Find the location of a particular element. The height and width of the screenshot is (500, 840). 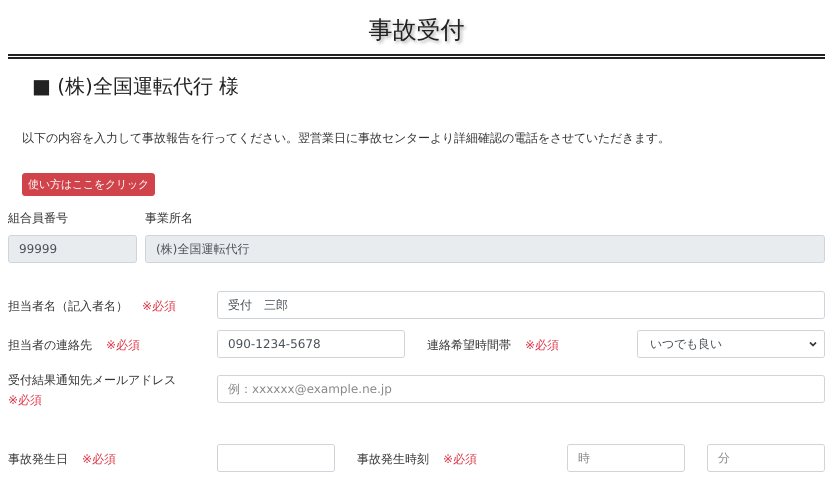

input-field: 090-1234-5678 is located at coordinates (311, 344).